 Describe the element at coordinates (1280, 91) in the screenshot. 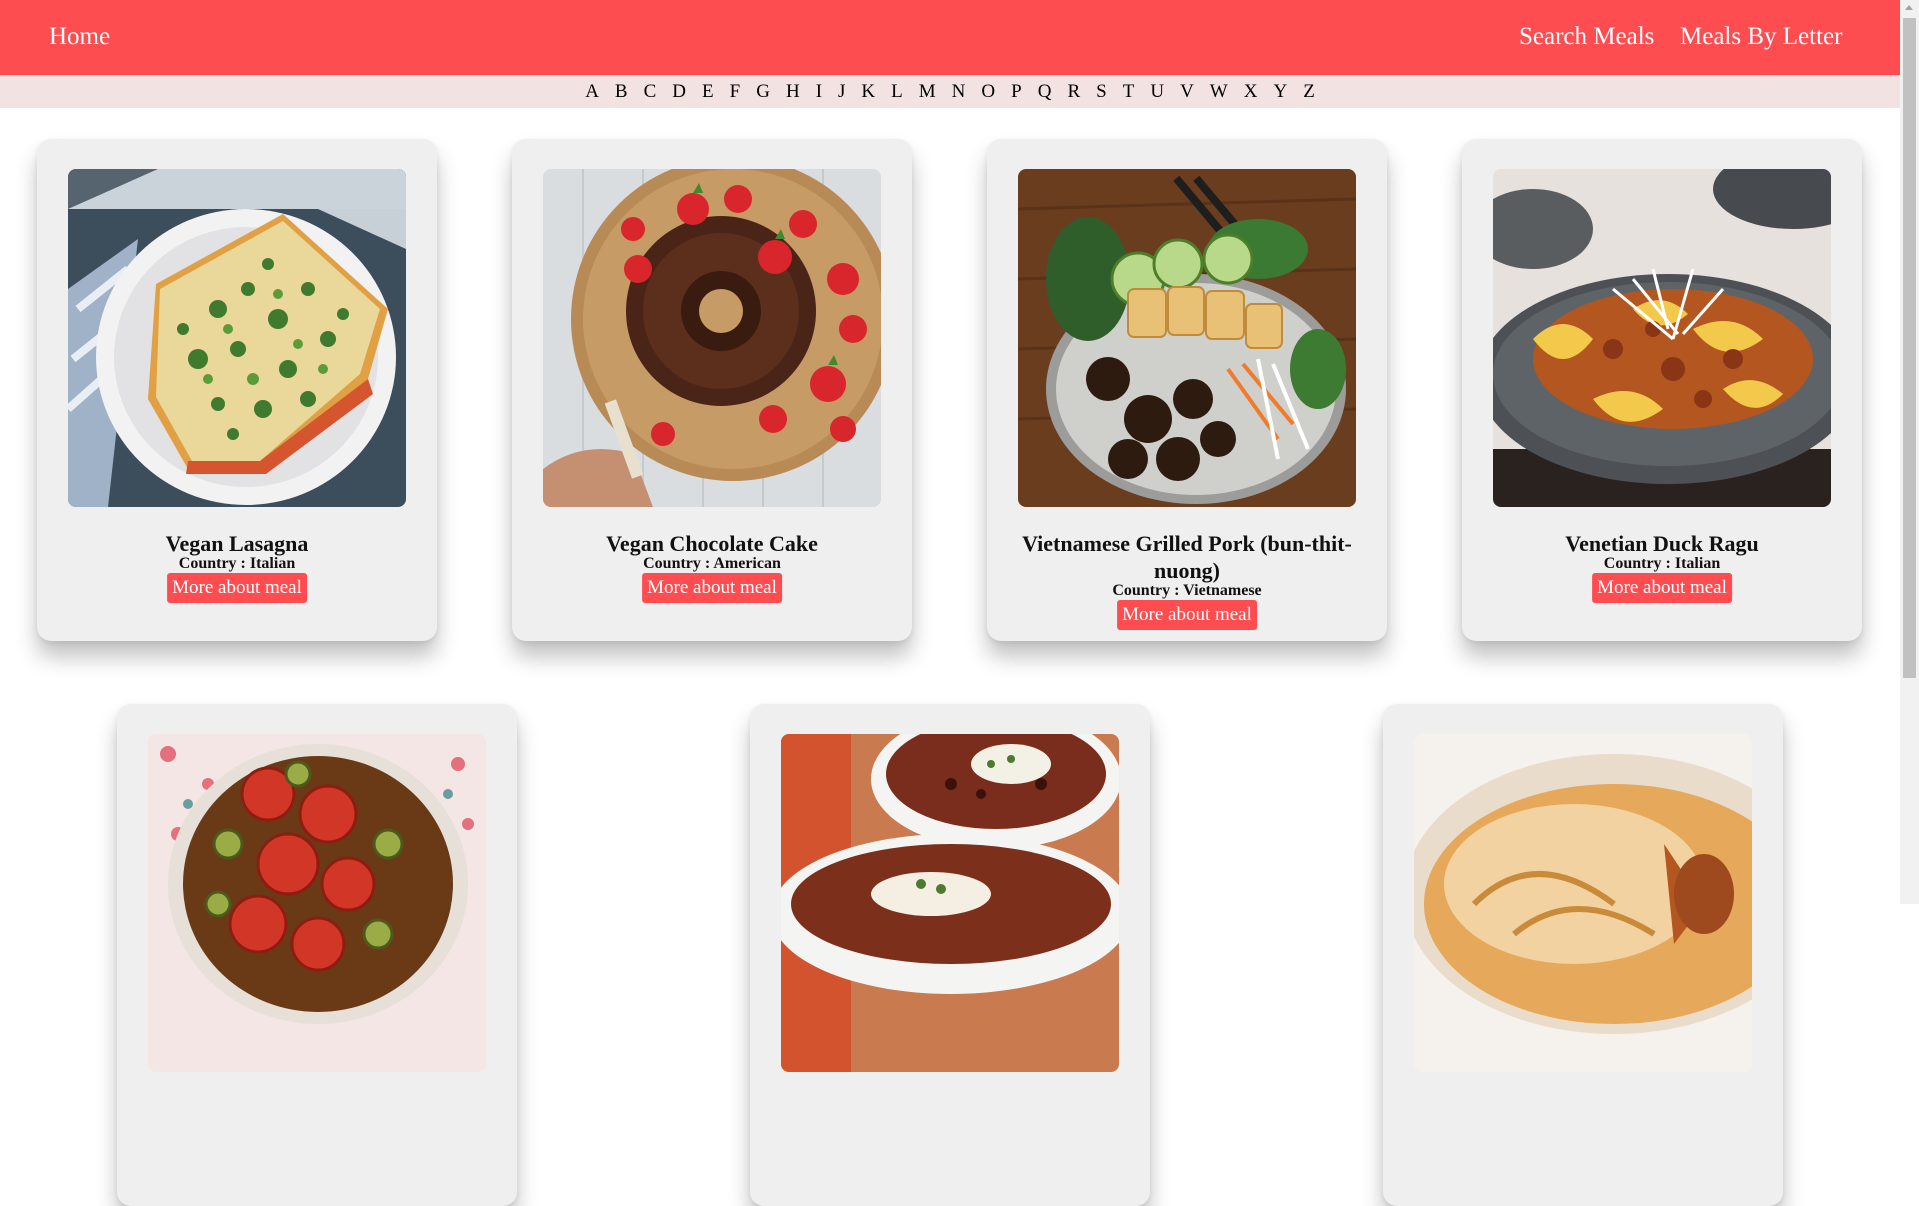

I see `letter-link-y: Y` at that location.